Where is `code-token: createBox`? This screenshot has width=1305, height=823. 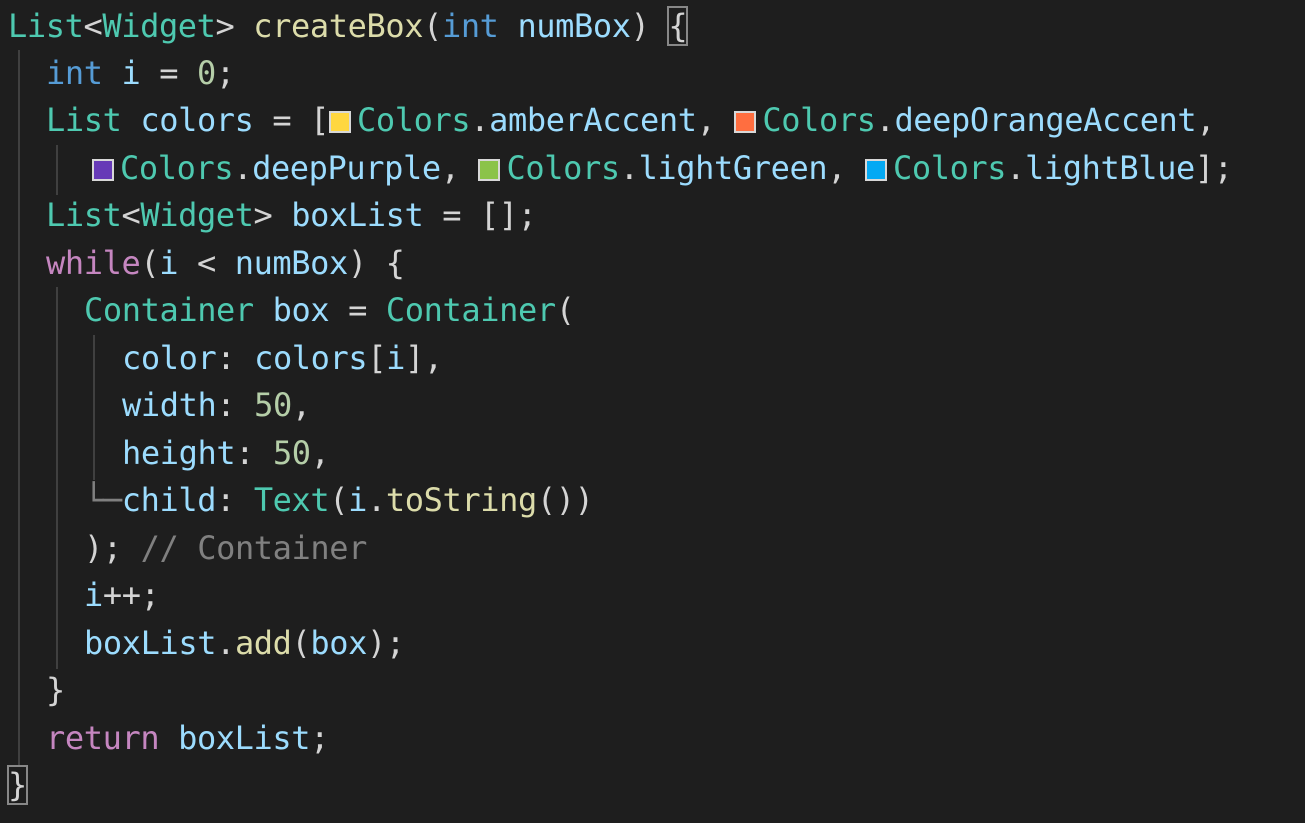
code-token: createBox is located at coordinates (338, 26).